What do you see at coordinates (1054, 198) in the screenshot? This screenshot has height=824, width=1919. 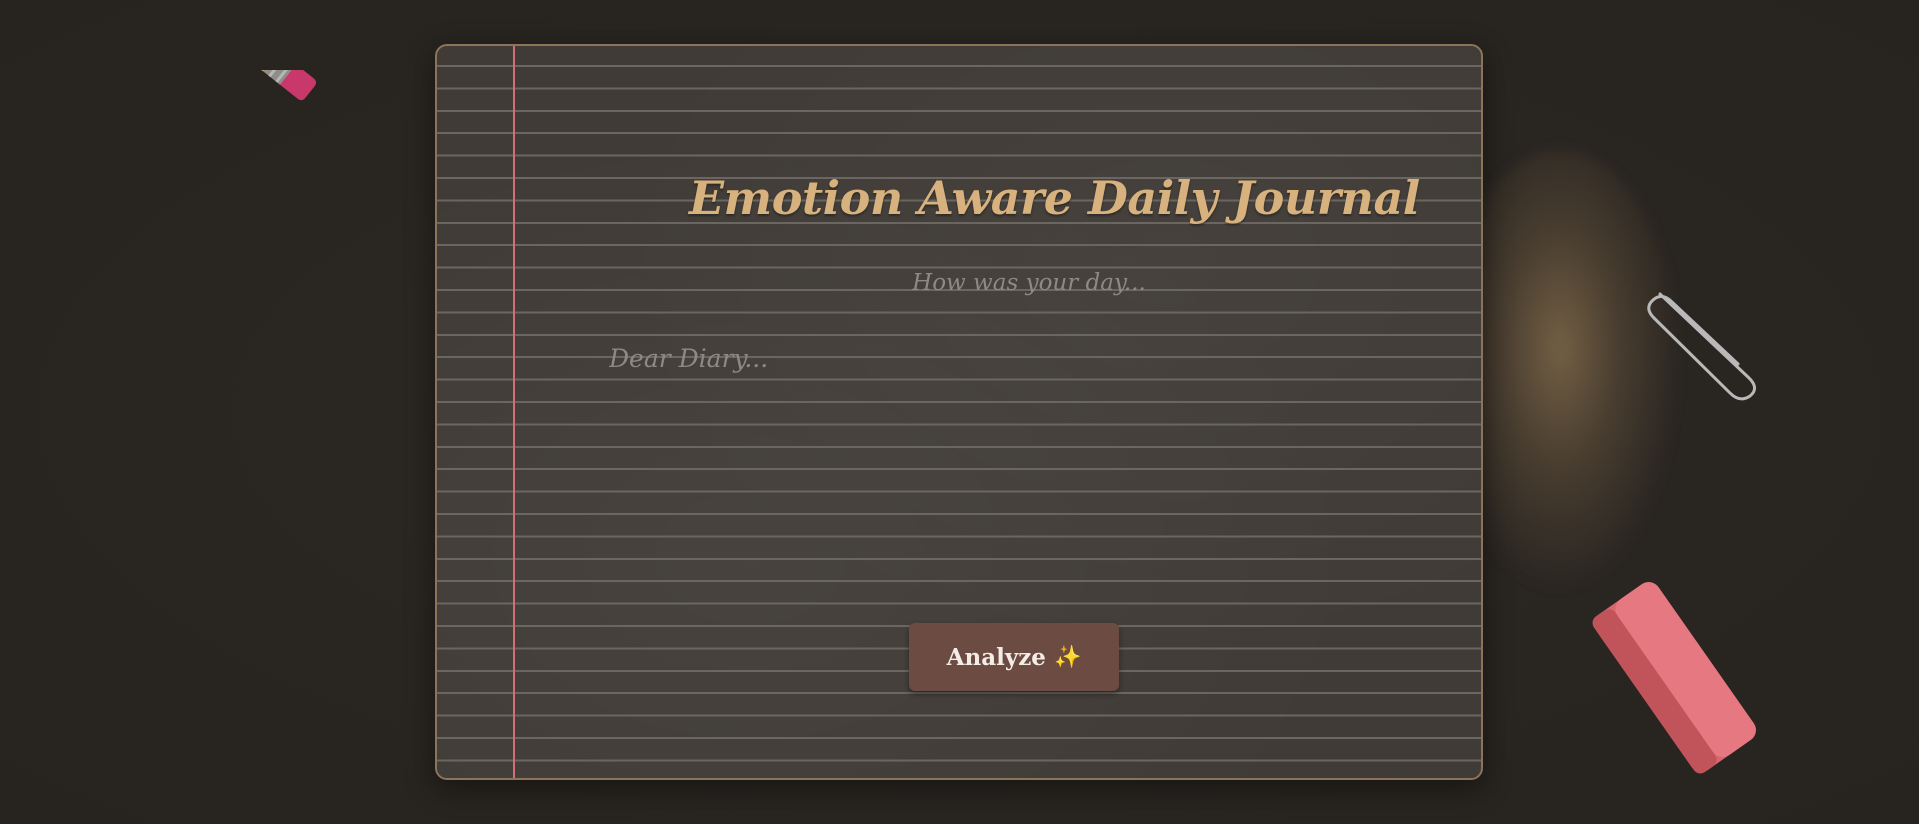 I see `page-title: Emotion Aware Daily Journal` at bounding box center [1054, 198].